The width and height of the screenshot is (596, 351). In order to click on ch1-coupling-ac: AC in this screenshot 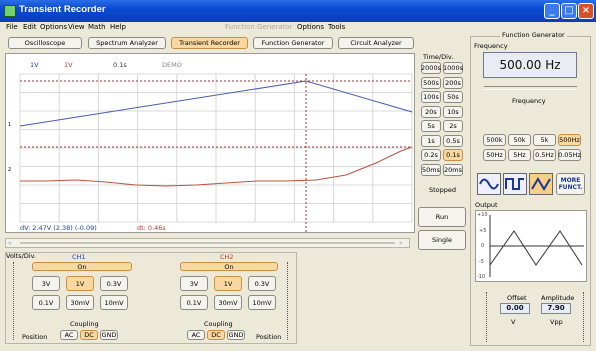, I will do `click(69, 335)`.